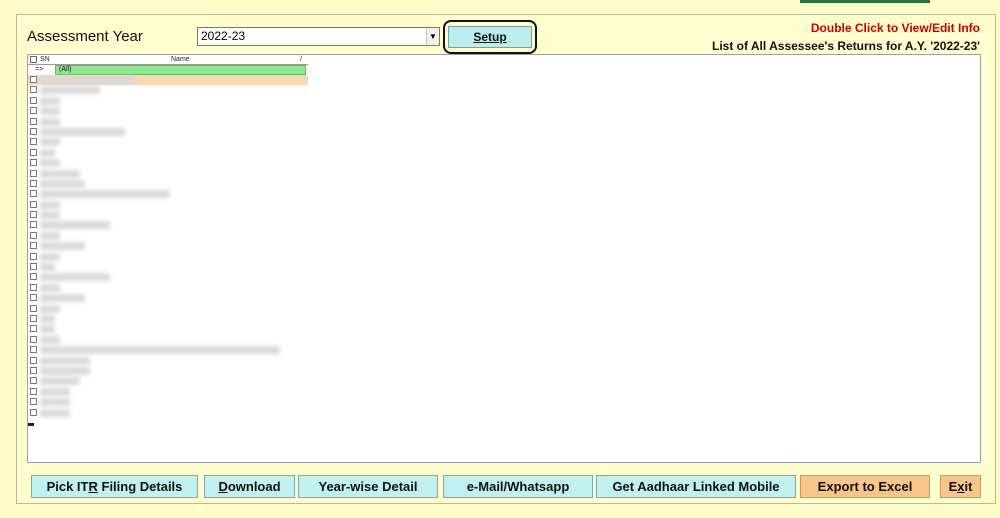  Describe the element at coordinates (318, 36) in the screenshot. I see `assessment-year-select: 2022-23 ▼` at that location.